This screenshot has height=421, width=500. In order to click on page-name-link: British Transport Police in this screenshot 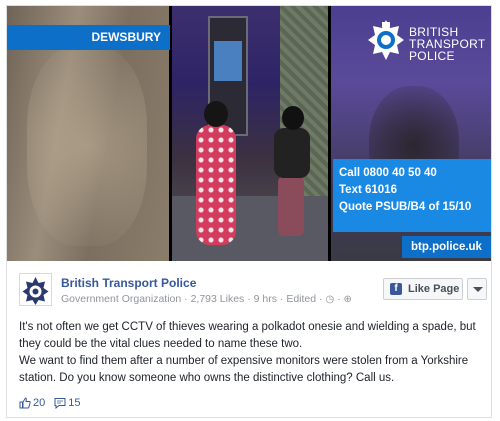, I will do `click(128, 283)`.